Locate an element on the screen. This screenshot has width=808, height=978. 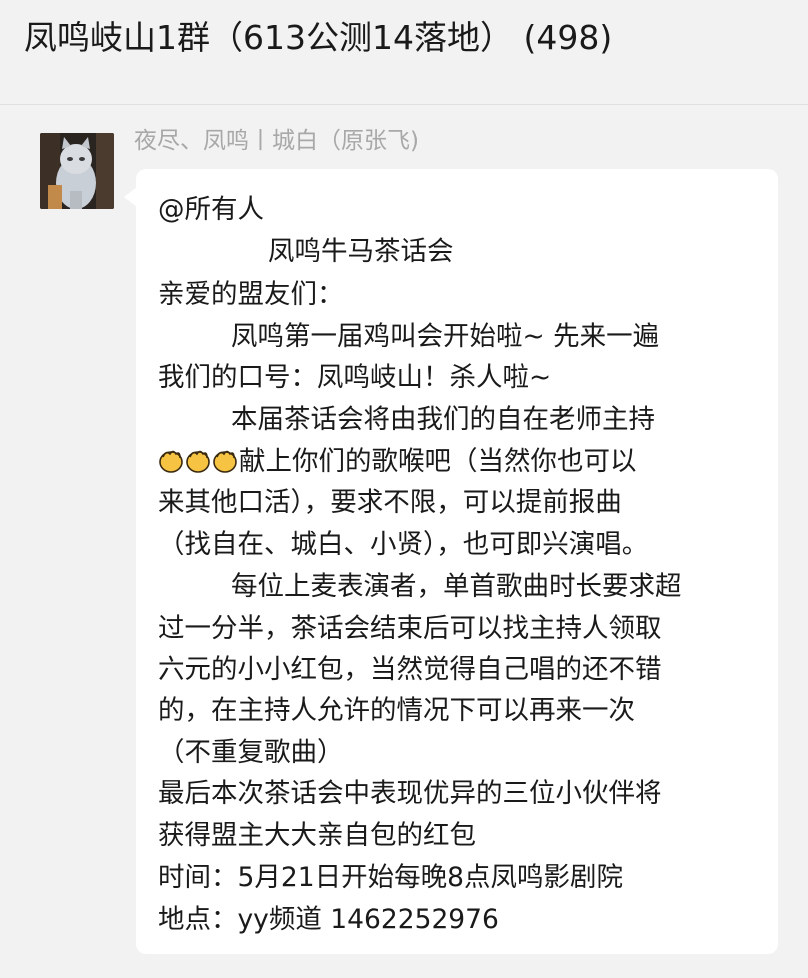
message-line-event-title: 凤鸣牛马茶话会 is located at coordinates (361, 251).